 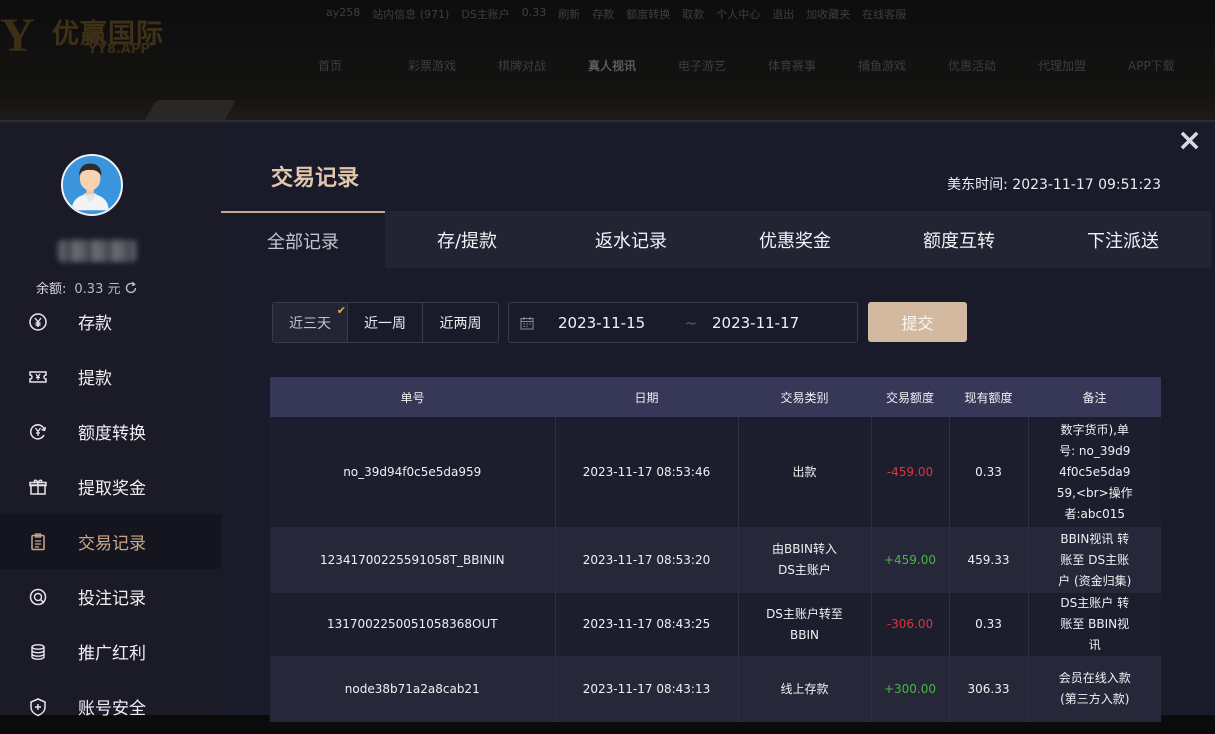 I want to click on nav-item: 优惠活动, so click(x=993, y=65).